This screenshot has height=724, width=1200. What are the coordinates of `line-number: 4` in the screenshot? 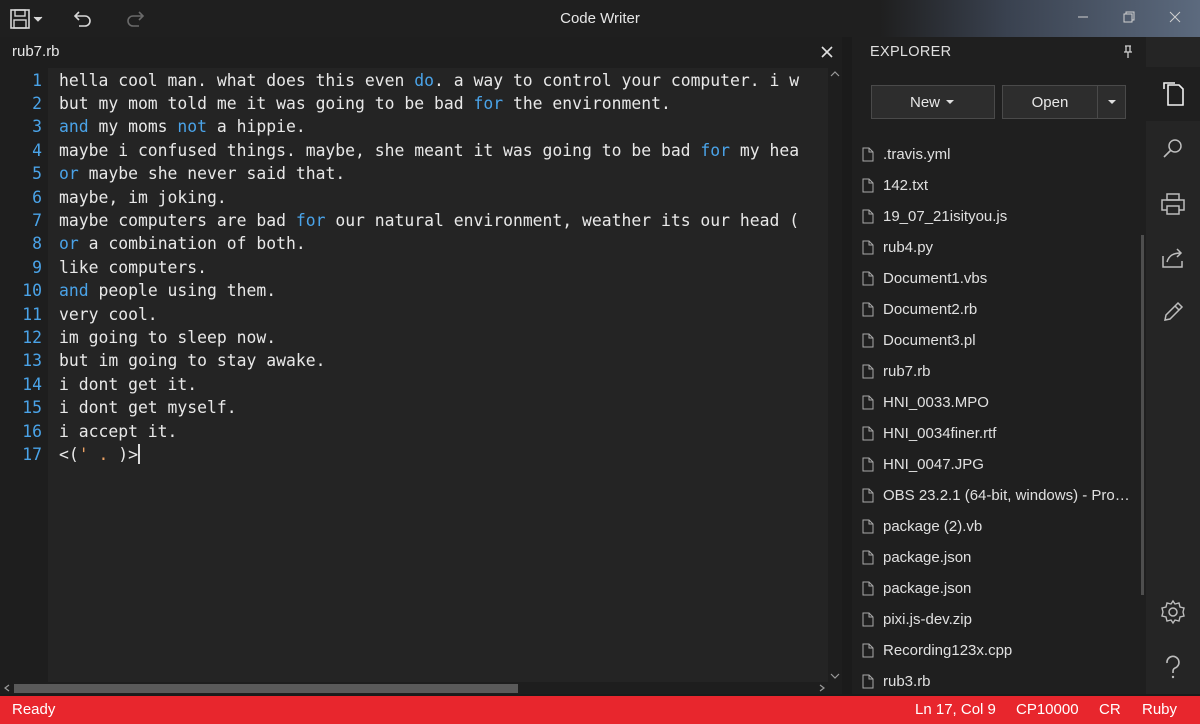 It's located at (37, 150).